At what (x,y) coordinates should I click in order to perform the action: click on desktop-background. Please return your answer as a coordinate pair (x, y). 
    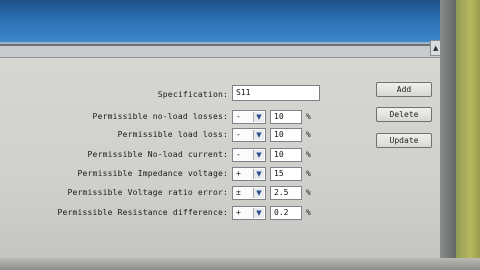
    Looking at the image, I should click on (468, 135).